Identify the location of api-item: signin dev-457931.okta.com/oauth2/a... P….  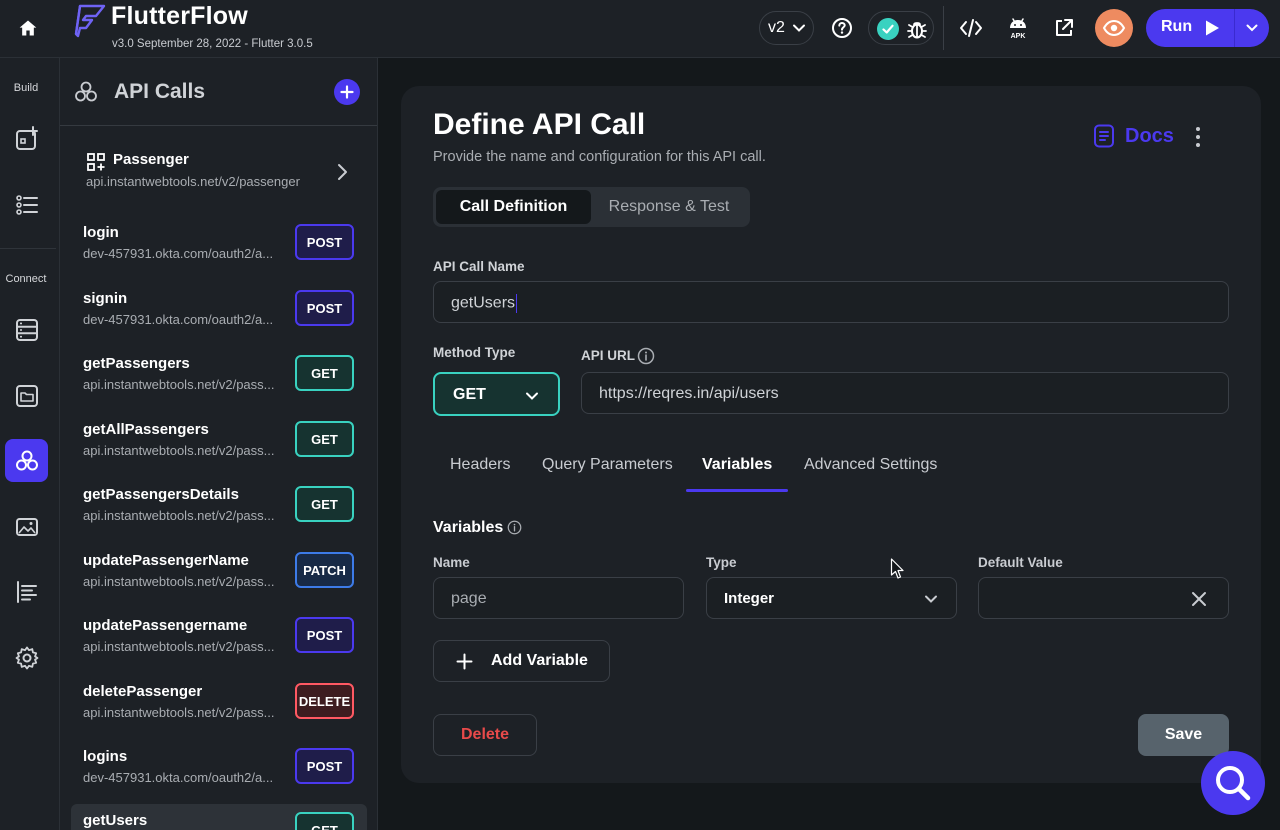
(219, 312).